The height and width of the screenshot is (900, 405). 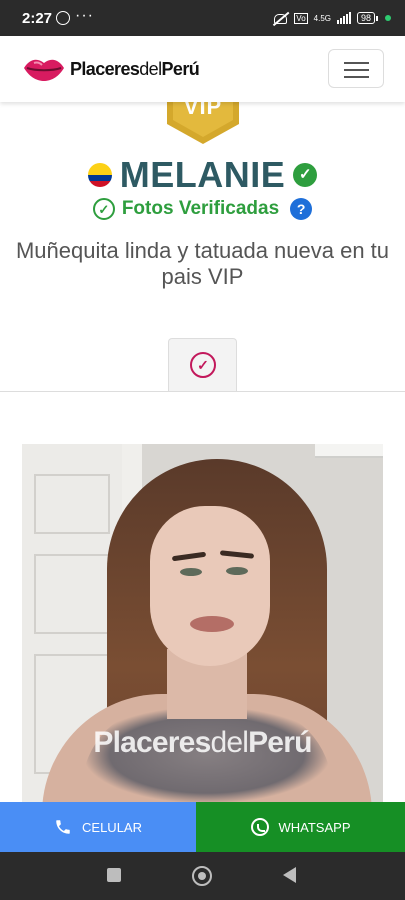 I want to click on home-icon, so click(x=202, y=876).